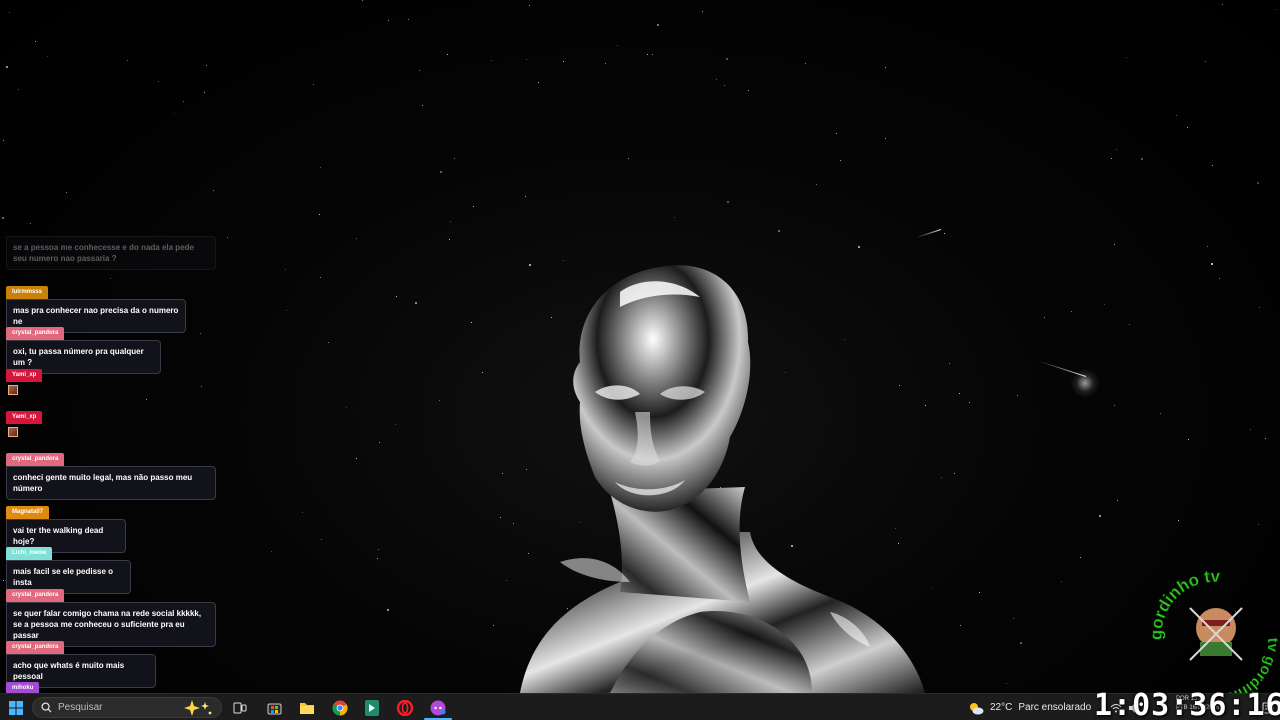 The height and width of the screenshot is (720, 1280). I want to click on weather-temp: 22°C, so click(1001, 707).